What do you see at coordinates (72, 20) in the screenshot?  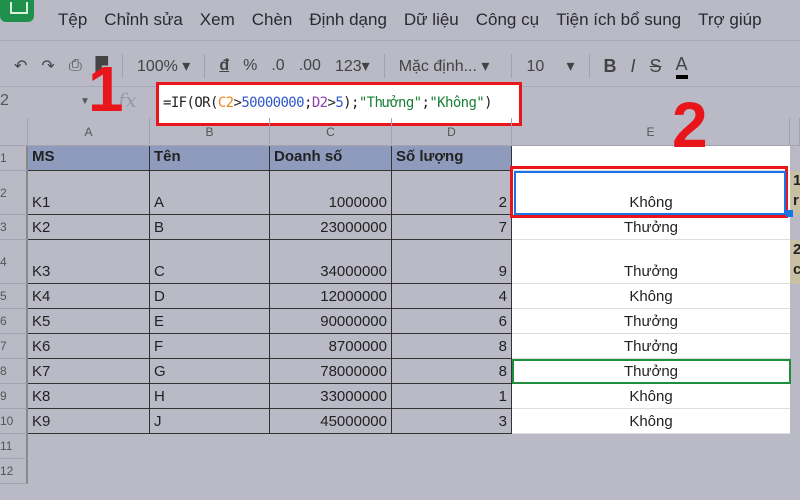 I see `menu-item: Tệp` at bounding box center [72, 20].